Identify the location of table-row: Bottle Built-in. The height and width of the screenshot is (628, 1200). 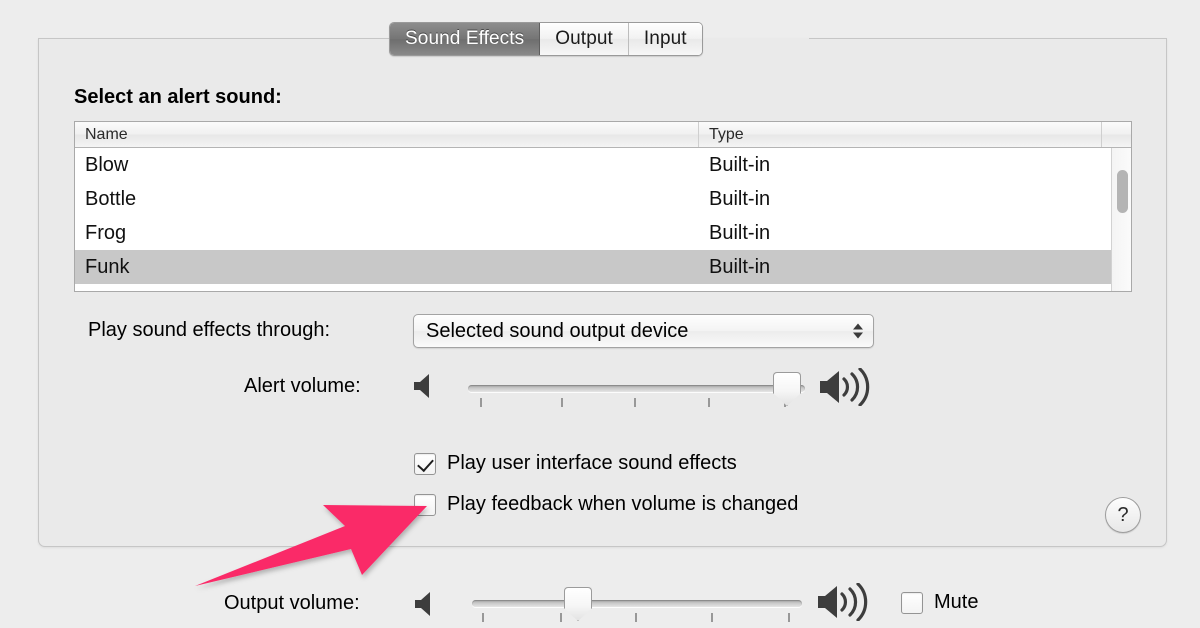
(603, 199).